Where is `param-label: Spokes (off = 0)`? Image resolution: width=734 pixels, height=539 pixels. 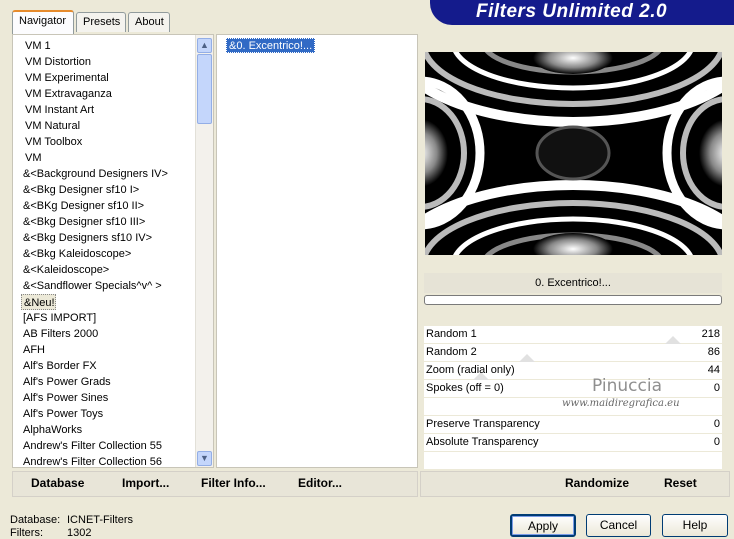
param-label: Spokes (off = 0) is located at coordinates (465, 388).